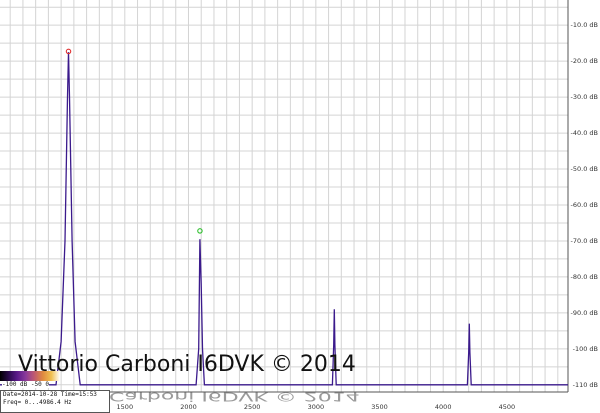 The width and height of the screenshot is (600, 413). Describe the element at coordinates (284, 407) in the screenshot. I see `x-tick-labels: 10001500200025003000350040004500` at that location.